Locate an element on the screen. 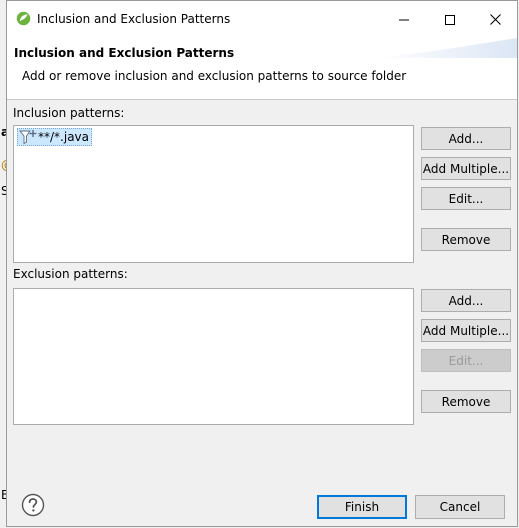 The image size is (519, 528). filter-icon is located at coordinates (28, 137).